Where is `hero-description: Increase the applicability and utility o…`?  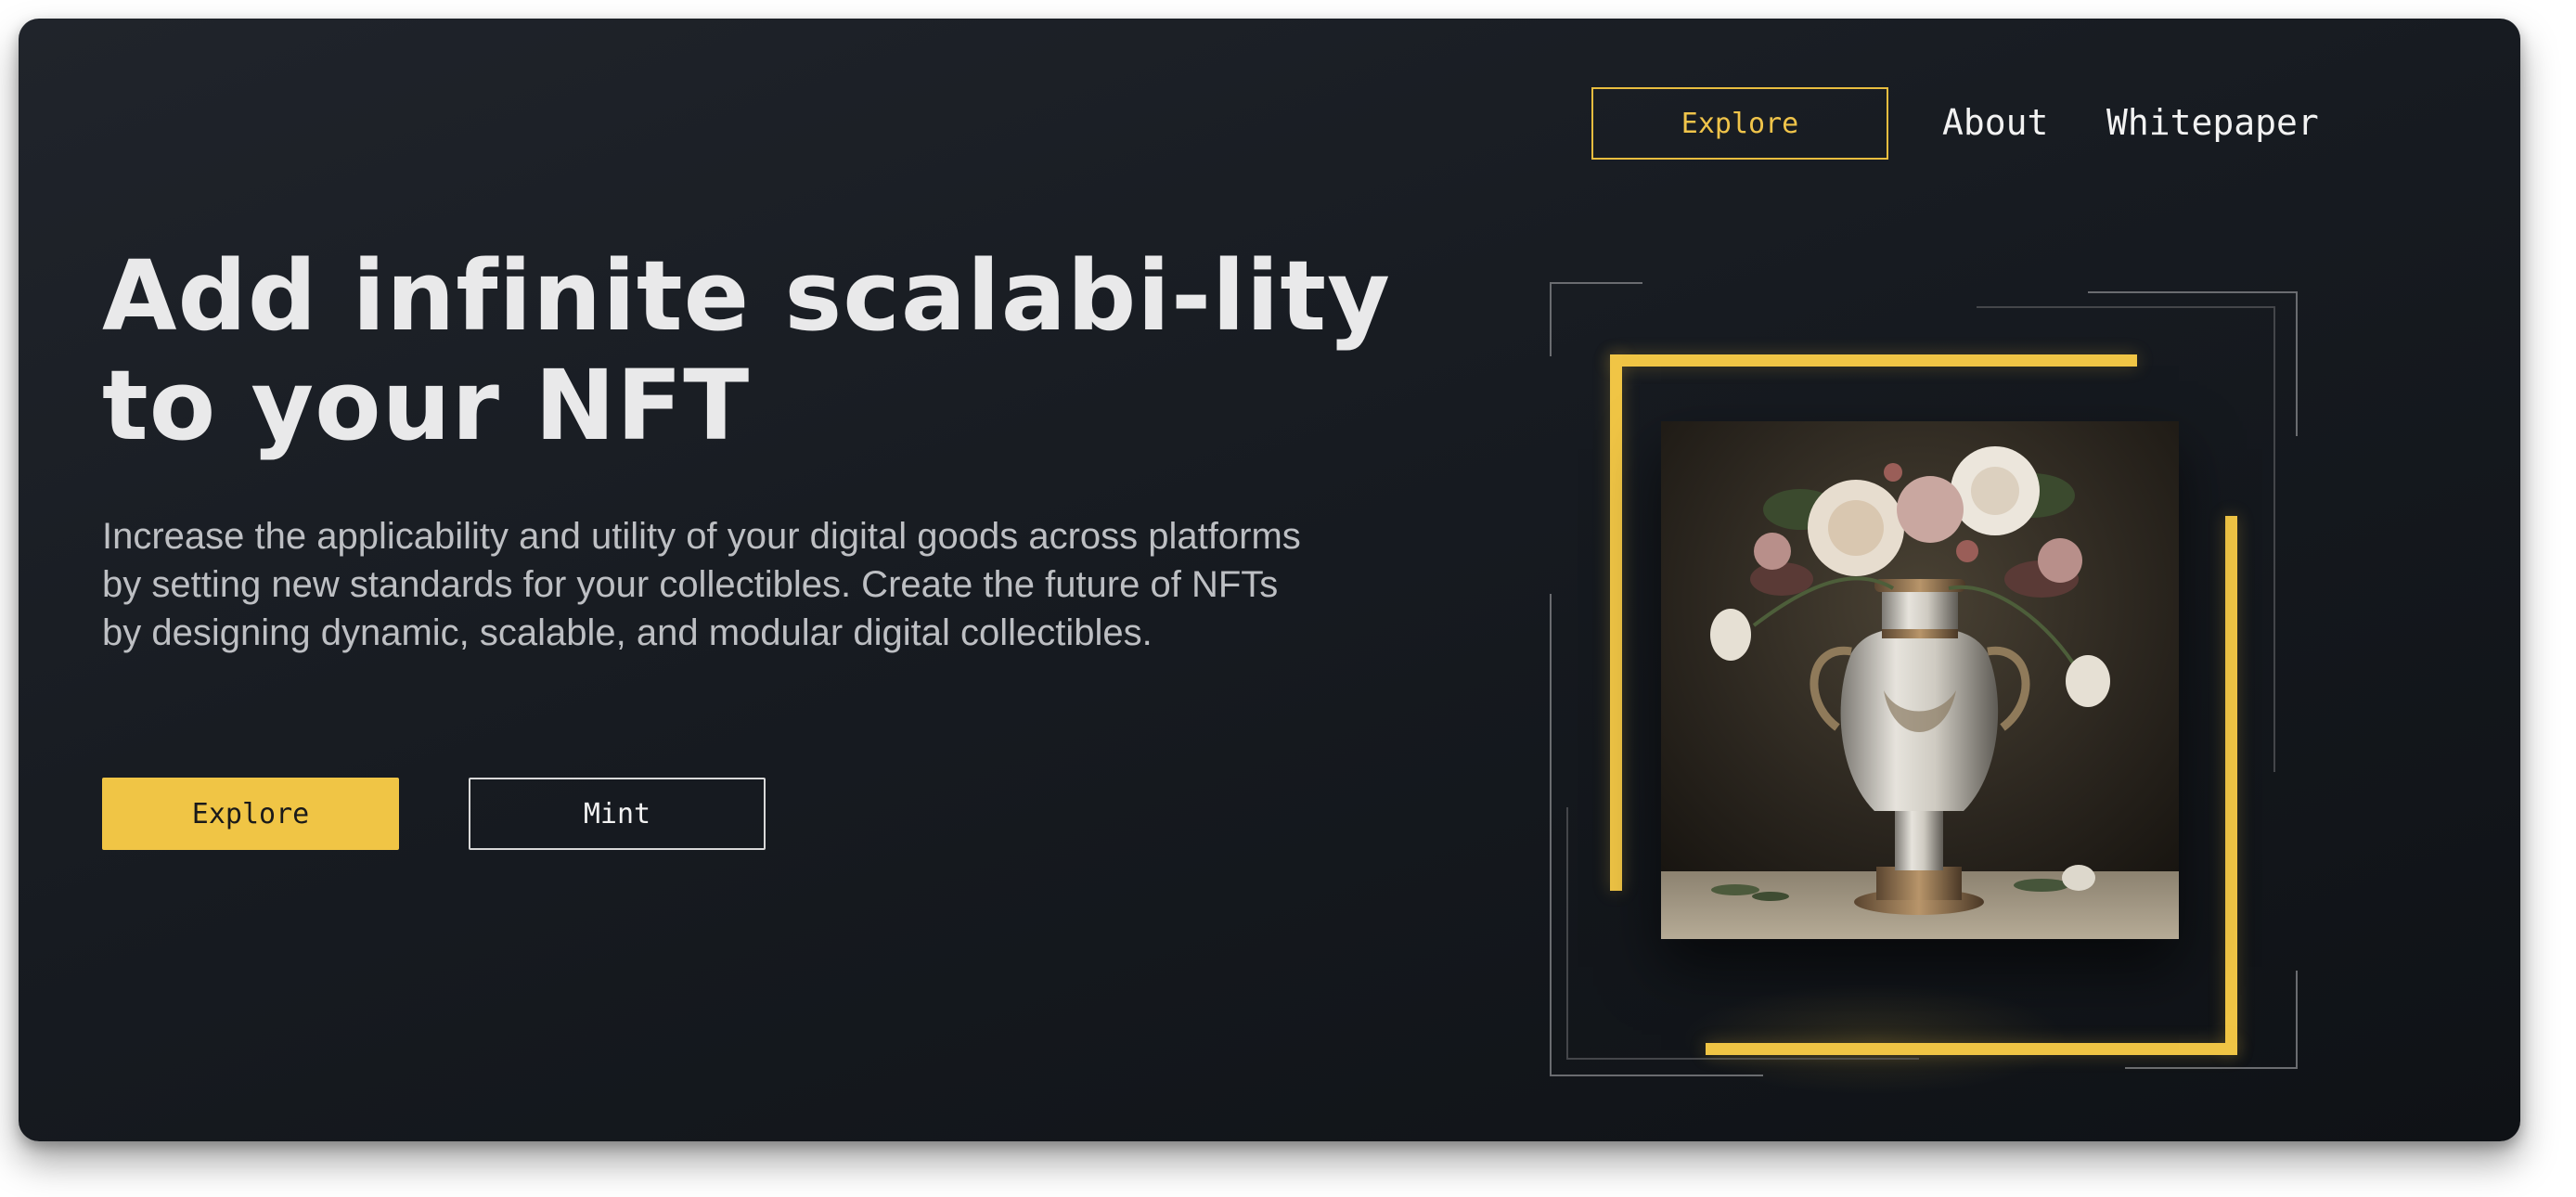 hero-description: Increase the applicability and utility o… is located at coordinates (701, 584).